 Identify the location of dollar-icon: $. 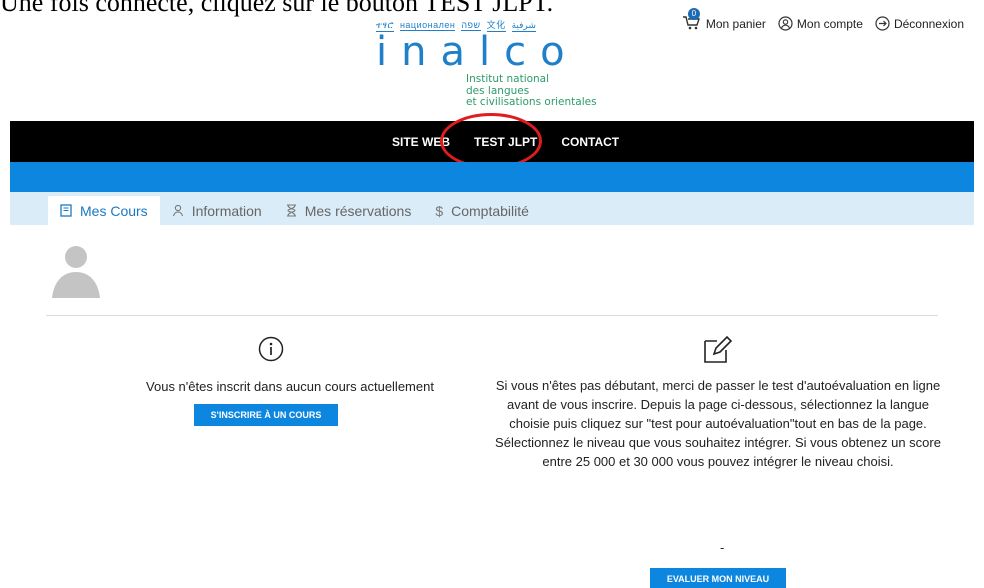
(439, 210).